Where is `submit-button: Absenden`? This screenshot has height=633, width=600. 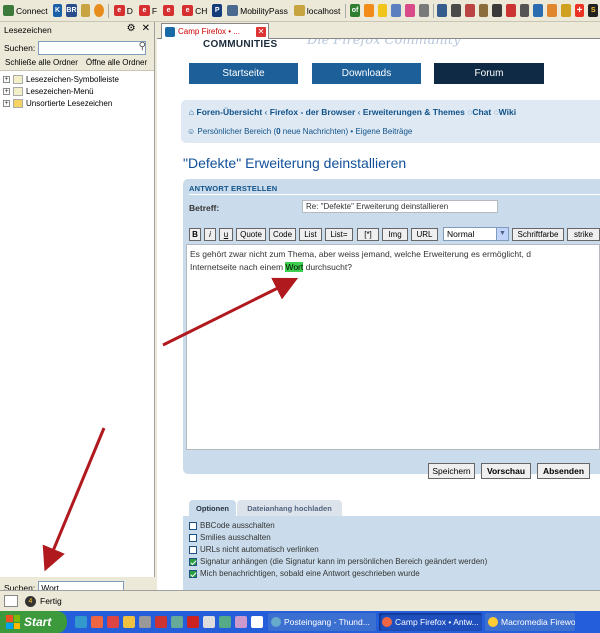
submit-button: Absenden is located at coordinates (563, 471).